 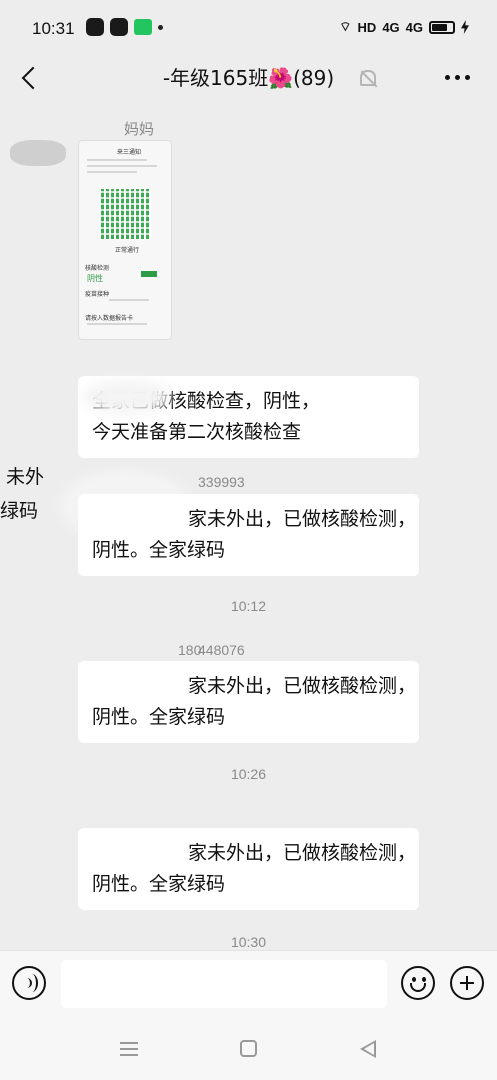 I want to click on message-text: 今天准备第二次核酸检查, so click(x=197, y=432).